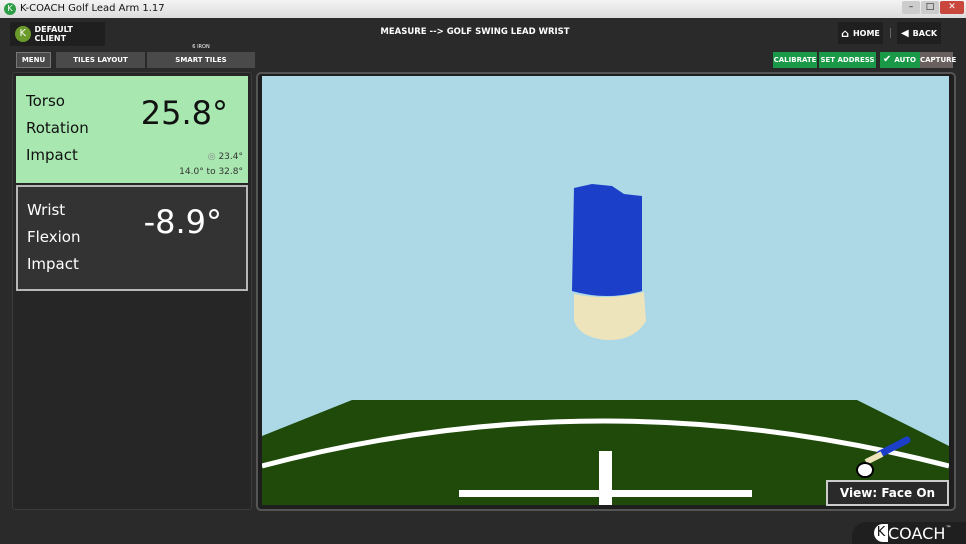  Describe the element at coordinates (483, 9) in the screenshot. I see `title-bar: K K-COACH Golf Lead Arm 1.17 – □ ✕` at that location.